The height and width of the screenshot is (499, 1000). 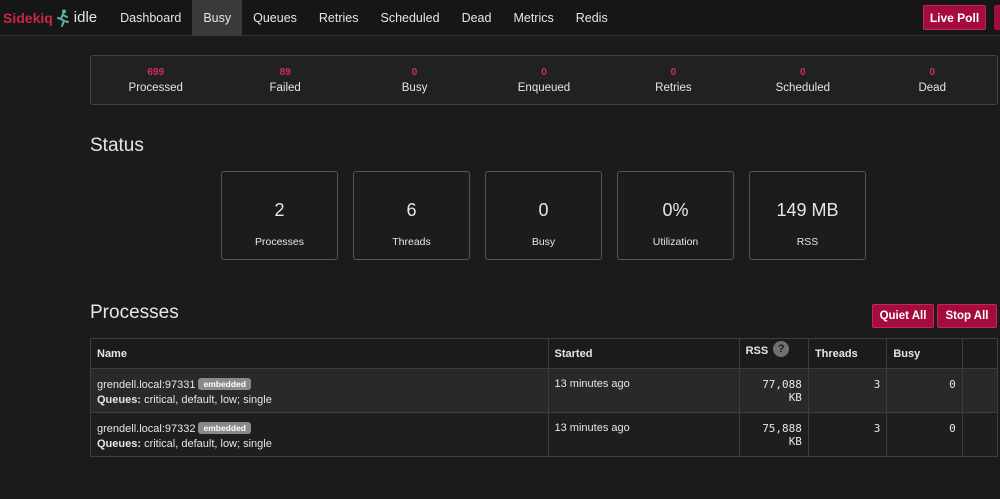 I want to click on stat-value: 89, so click(x=285, y=72).